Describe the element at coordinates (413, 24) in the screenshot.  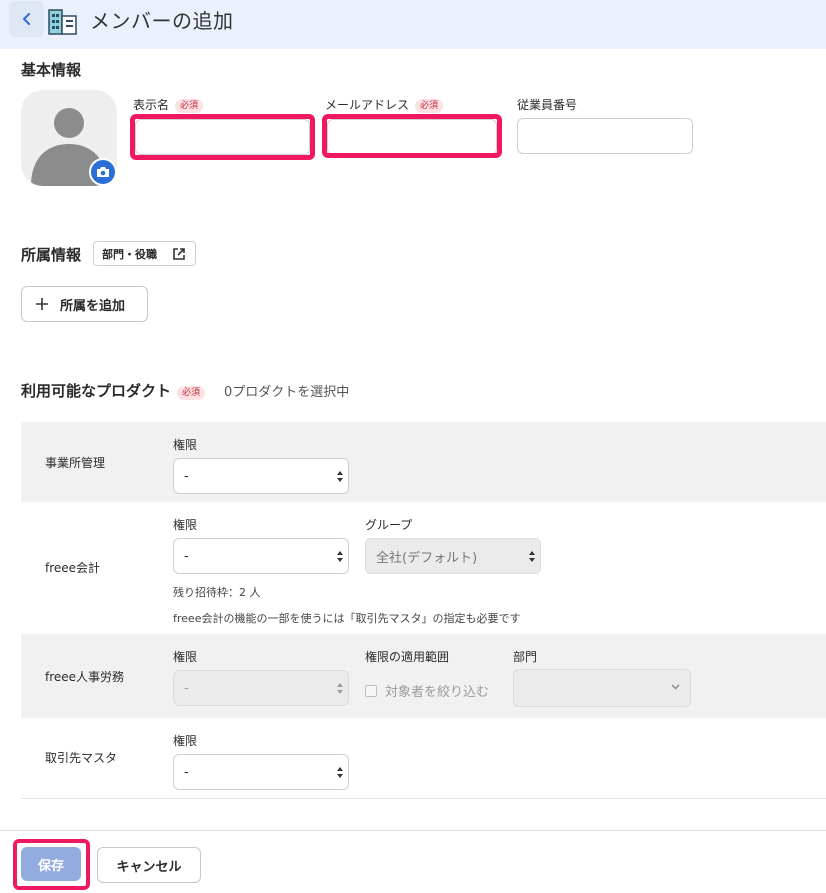
I see `page-header: メンバーの追加` at that location.